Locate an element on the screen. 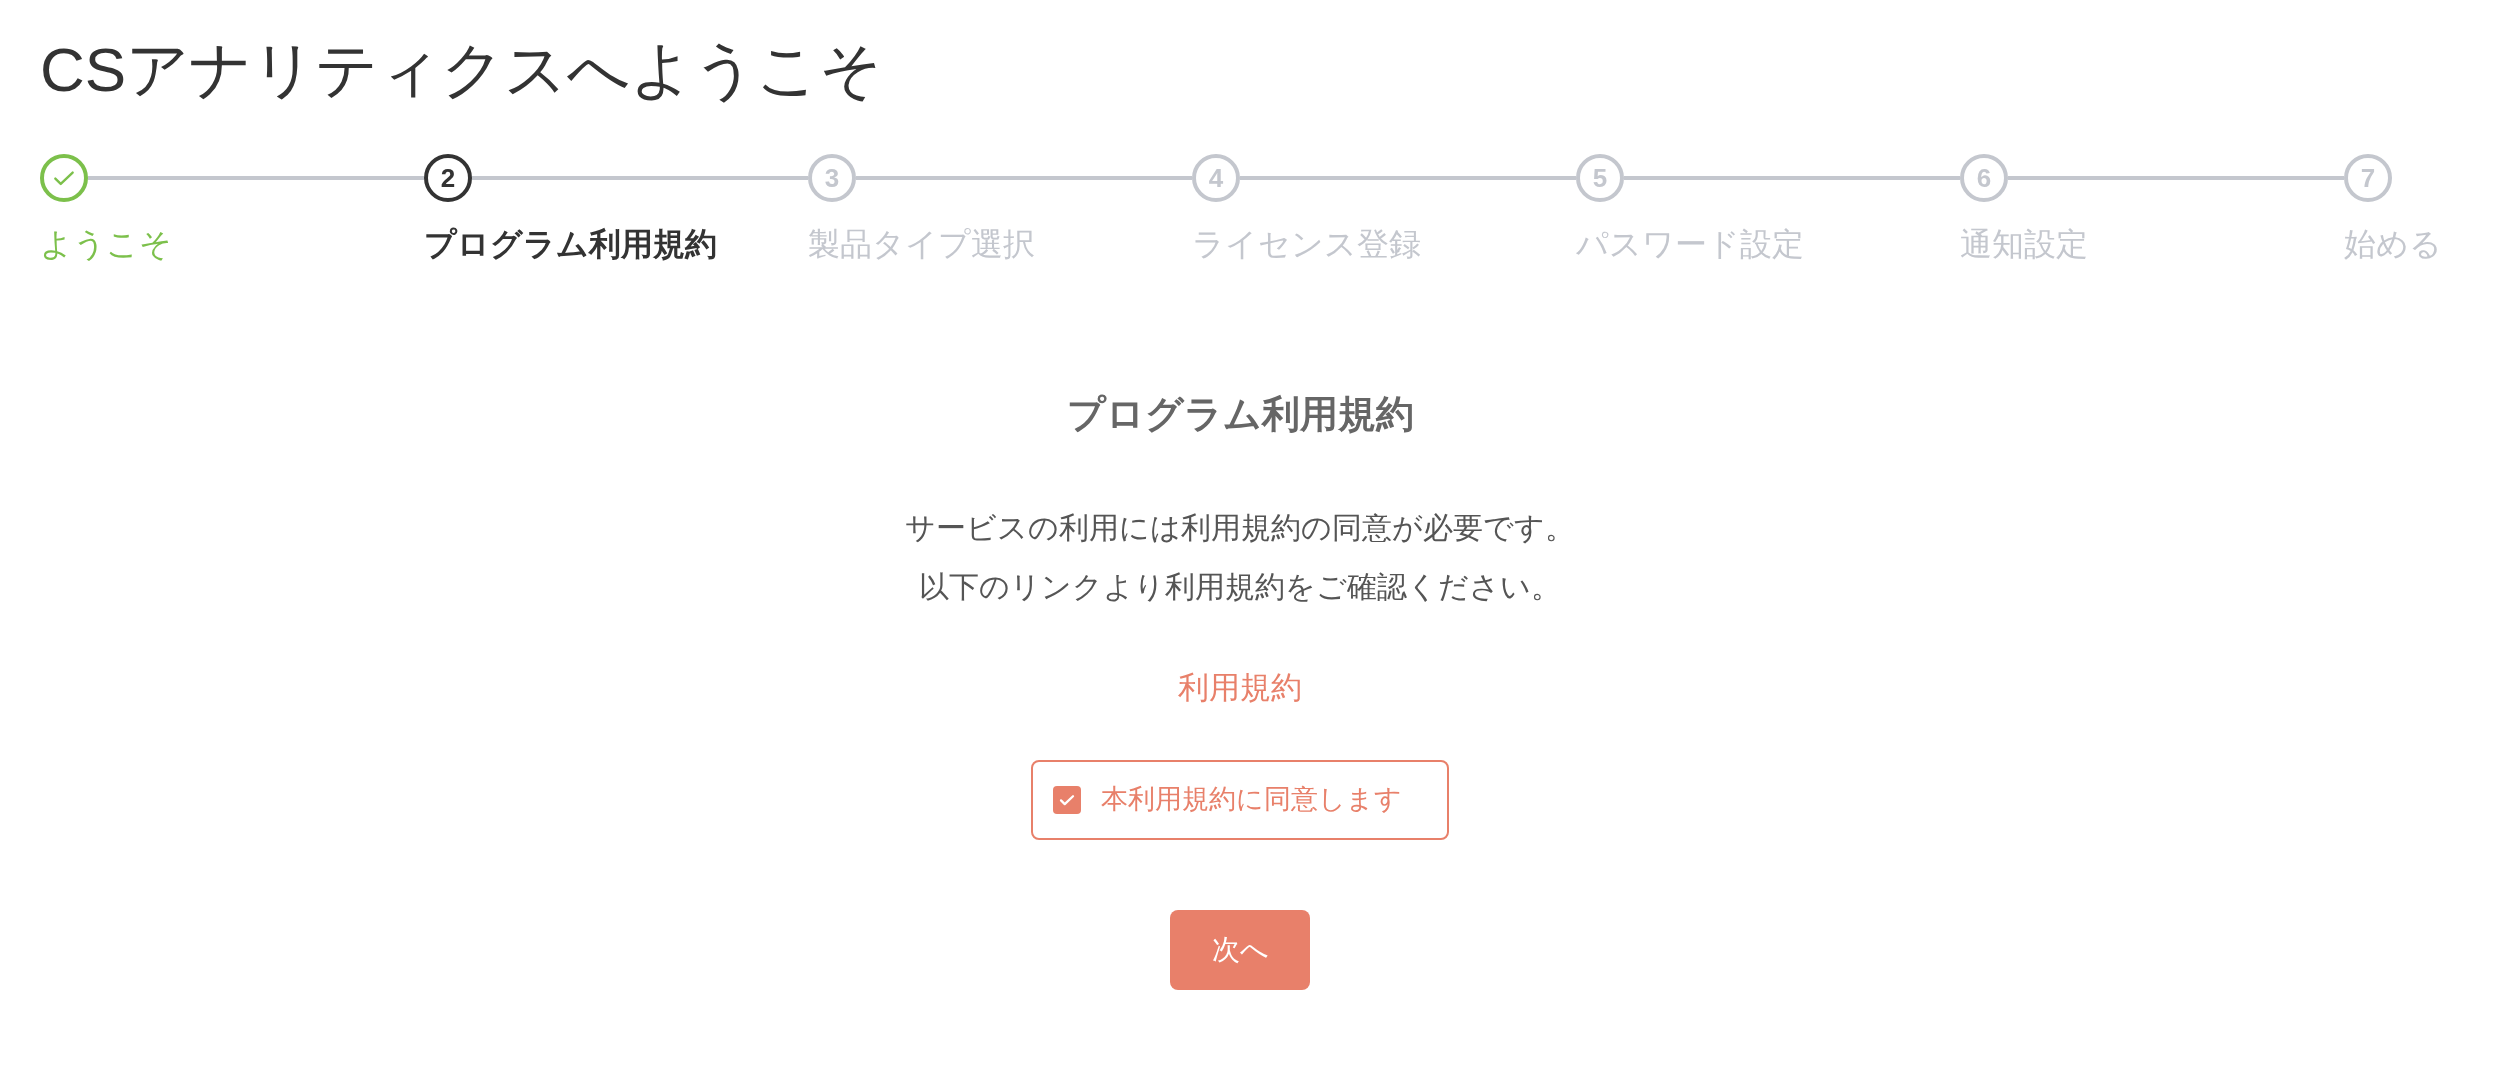 This screenshot has height=1074, width=2514. step-number: 4 is located at coordinates (1216, 178).